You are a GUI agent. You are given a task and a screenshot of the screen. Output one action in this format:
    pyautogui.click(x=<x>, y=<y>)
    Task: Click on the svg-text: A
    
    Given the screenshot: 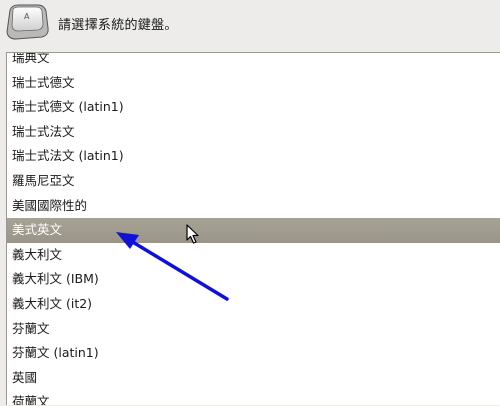 What is the action you would take?
    pyautogui.click(x=27, y=16)
    